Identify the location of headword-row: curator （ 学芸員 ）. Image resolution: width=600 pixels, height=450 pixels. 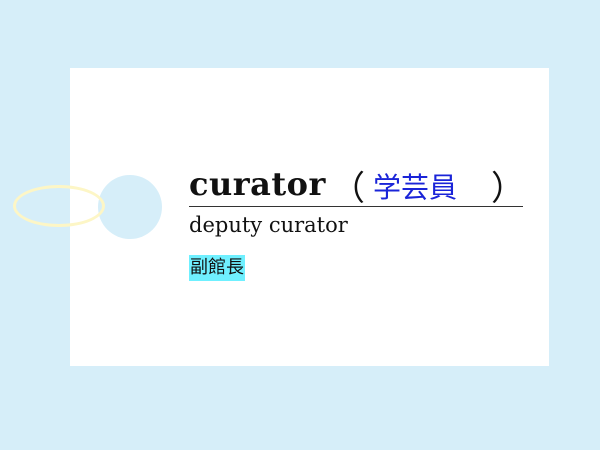
(357, 185).